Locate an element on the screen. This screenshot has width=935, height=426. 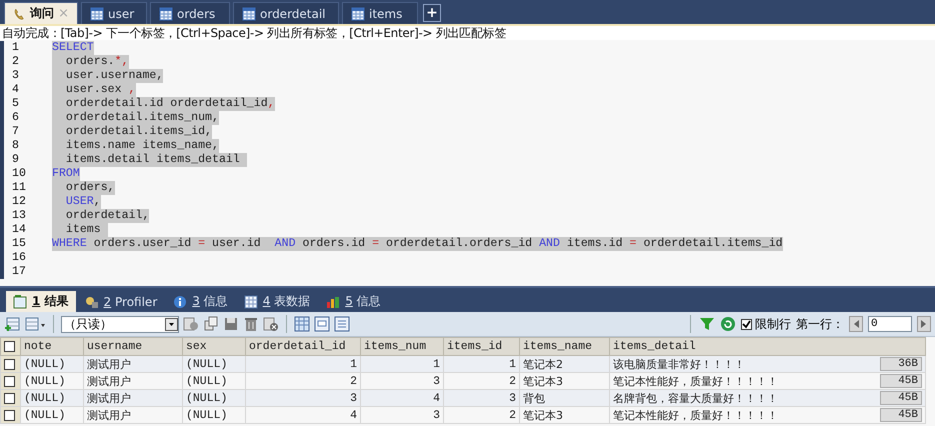
select-all-checkbox is located at coordinates (9, 346).